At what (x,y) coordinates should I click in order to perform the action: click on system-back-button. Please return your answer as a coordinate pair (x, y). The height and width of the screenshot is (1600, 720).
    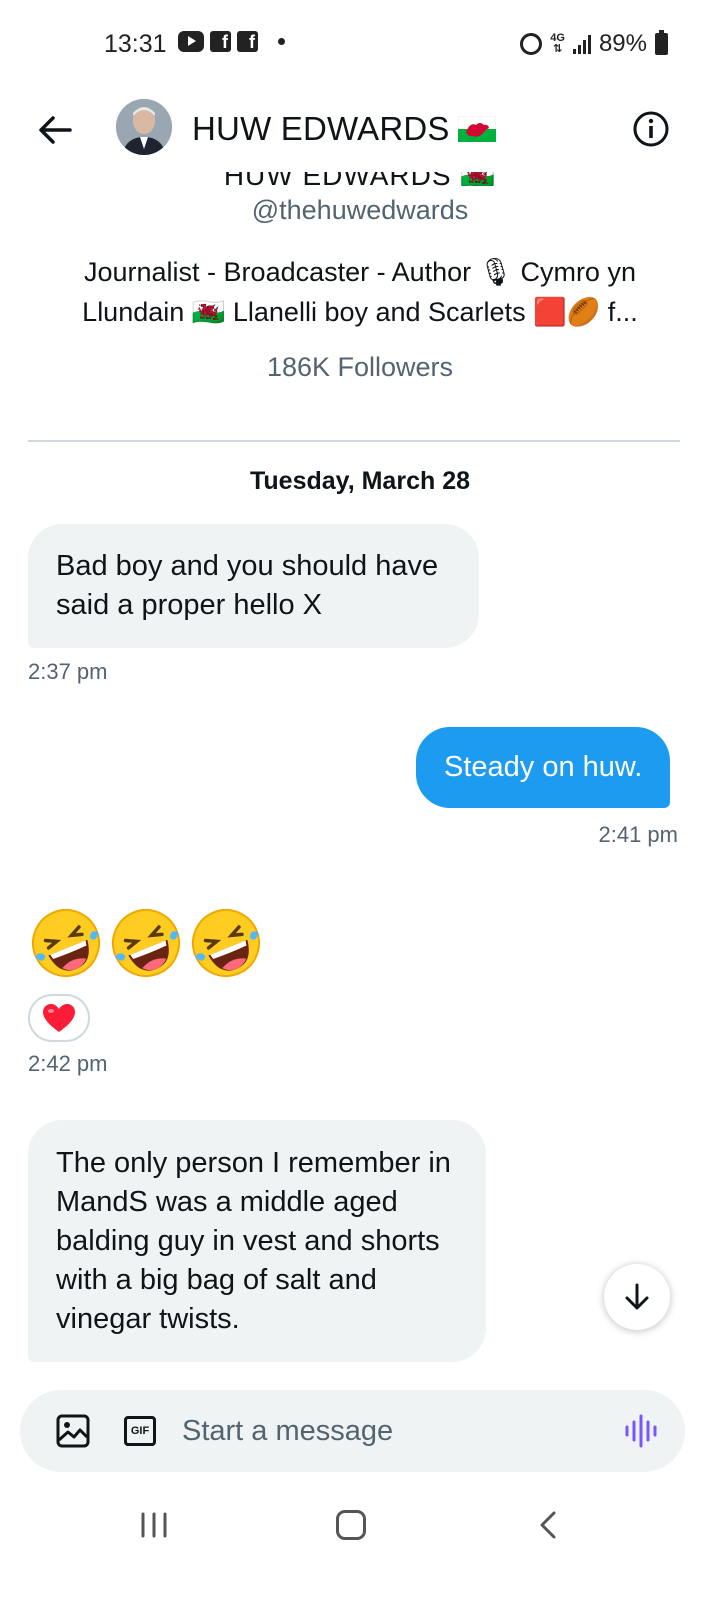
    Looking at the image, I should click on (548, 1525).